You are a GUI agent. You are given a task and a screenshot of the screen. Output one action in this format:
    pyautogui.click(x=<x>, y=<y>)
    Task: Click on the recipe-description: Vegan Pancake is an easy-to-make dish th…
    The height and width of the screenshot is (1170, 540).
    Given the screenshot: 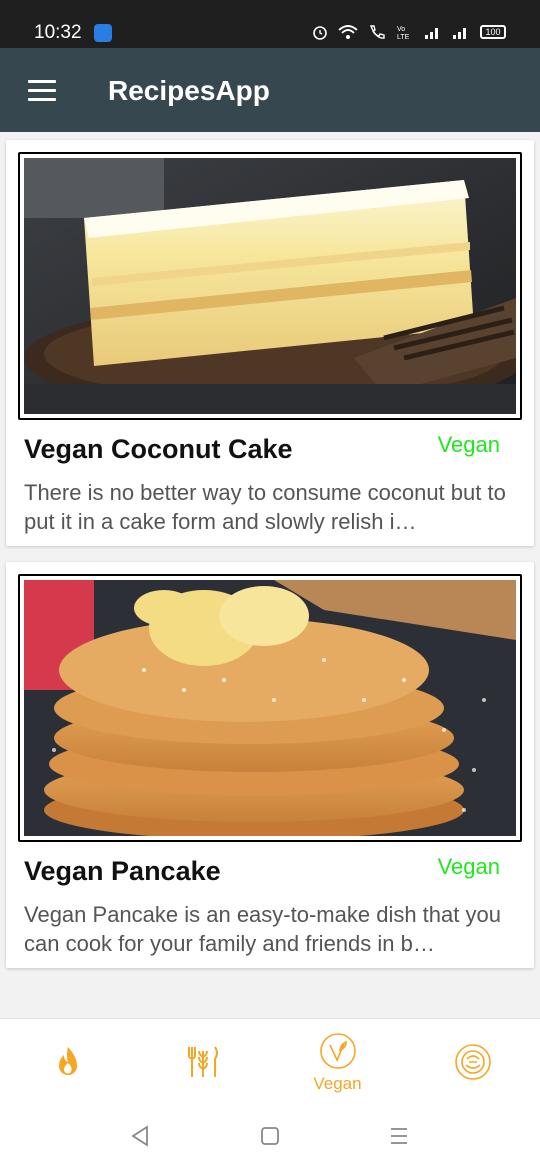 What is the action you would take?
    pyautogui.click(x=262, y=929)
    